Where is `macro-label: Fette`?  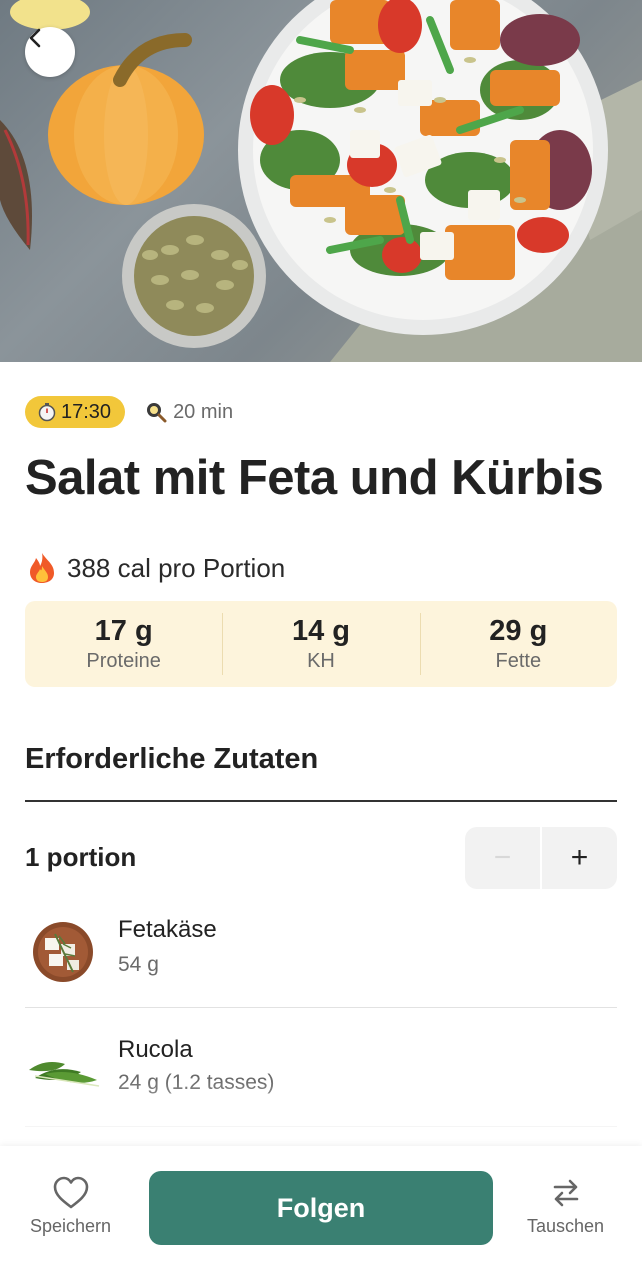
macro-label: Fette is located at coordinates (518, 661).